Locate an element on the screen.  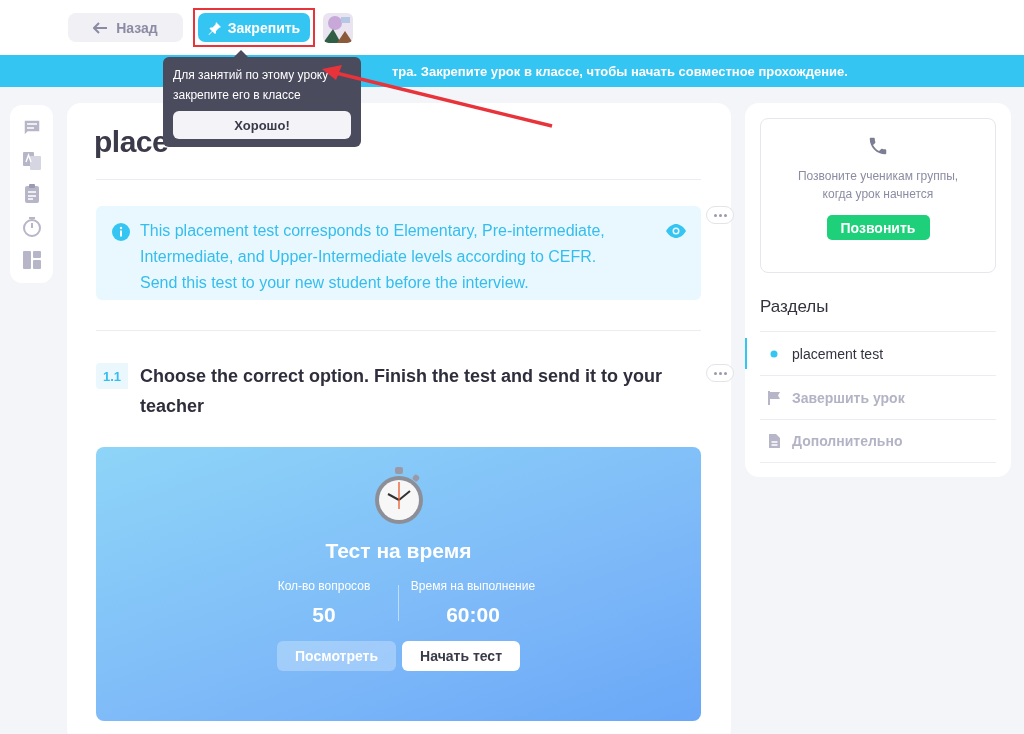
test-title: Тест на время is located at coordinates (398, 551).